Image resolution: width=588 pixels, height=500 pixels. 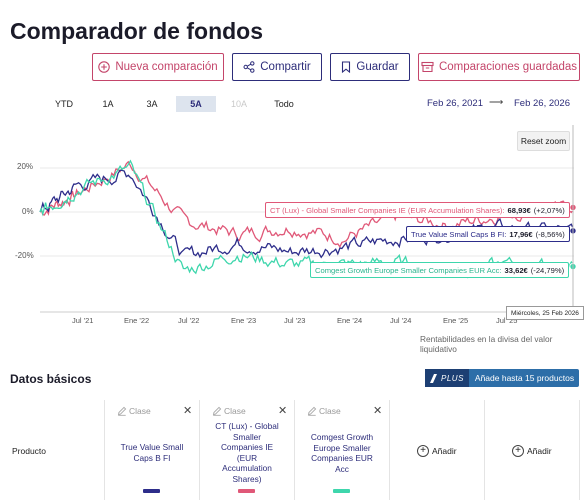 I want to click on x-tick-label: Jul '21, so click(x=83, y=320).